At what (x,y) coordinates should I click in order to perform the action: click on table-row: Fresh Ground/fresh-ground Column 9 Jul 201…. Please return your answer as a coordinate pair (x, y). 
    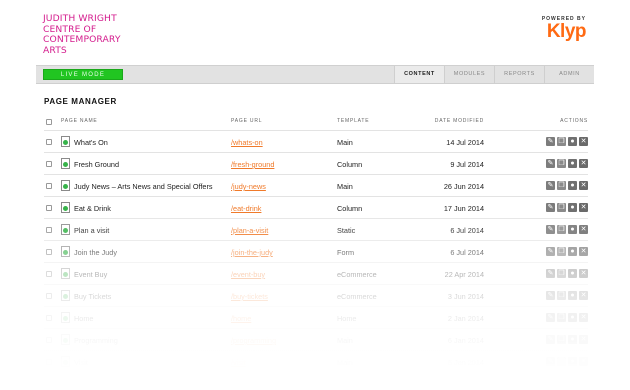
    Looking at the image, I should click on (316, 163).